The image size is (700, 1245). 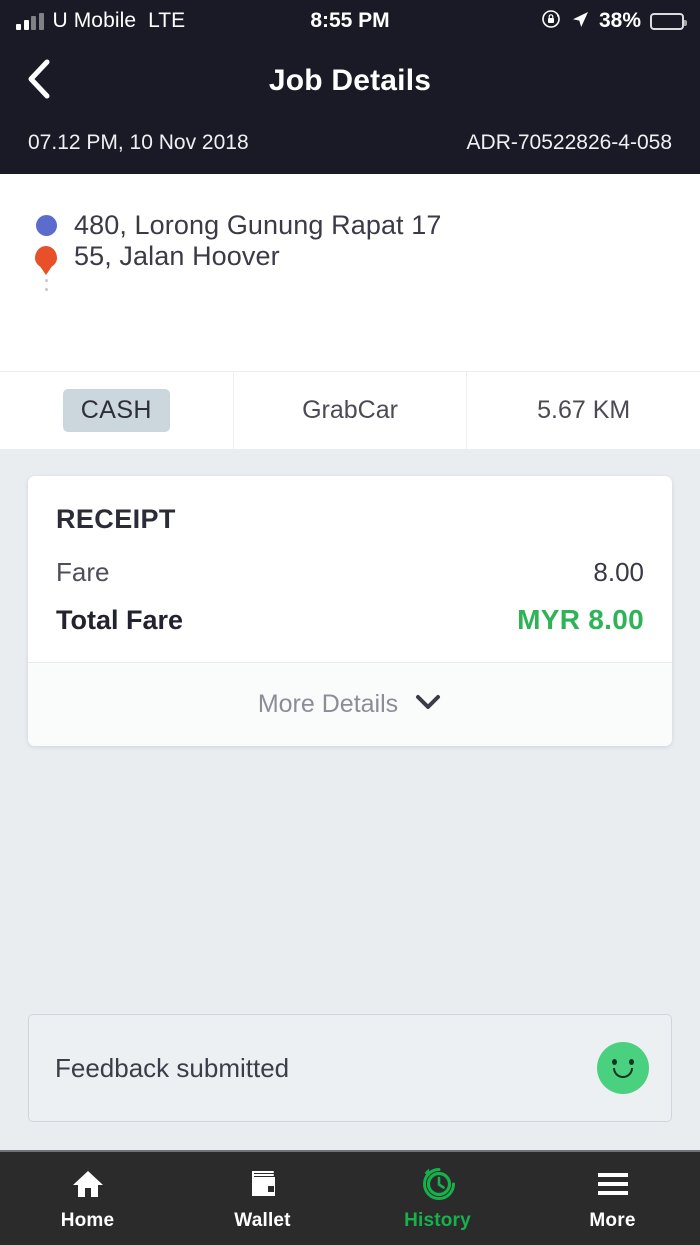 I want to click on receipt-line-label: Fare, so click(x=83, y=572).